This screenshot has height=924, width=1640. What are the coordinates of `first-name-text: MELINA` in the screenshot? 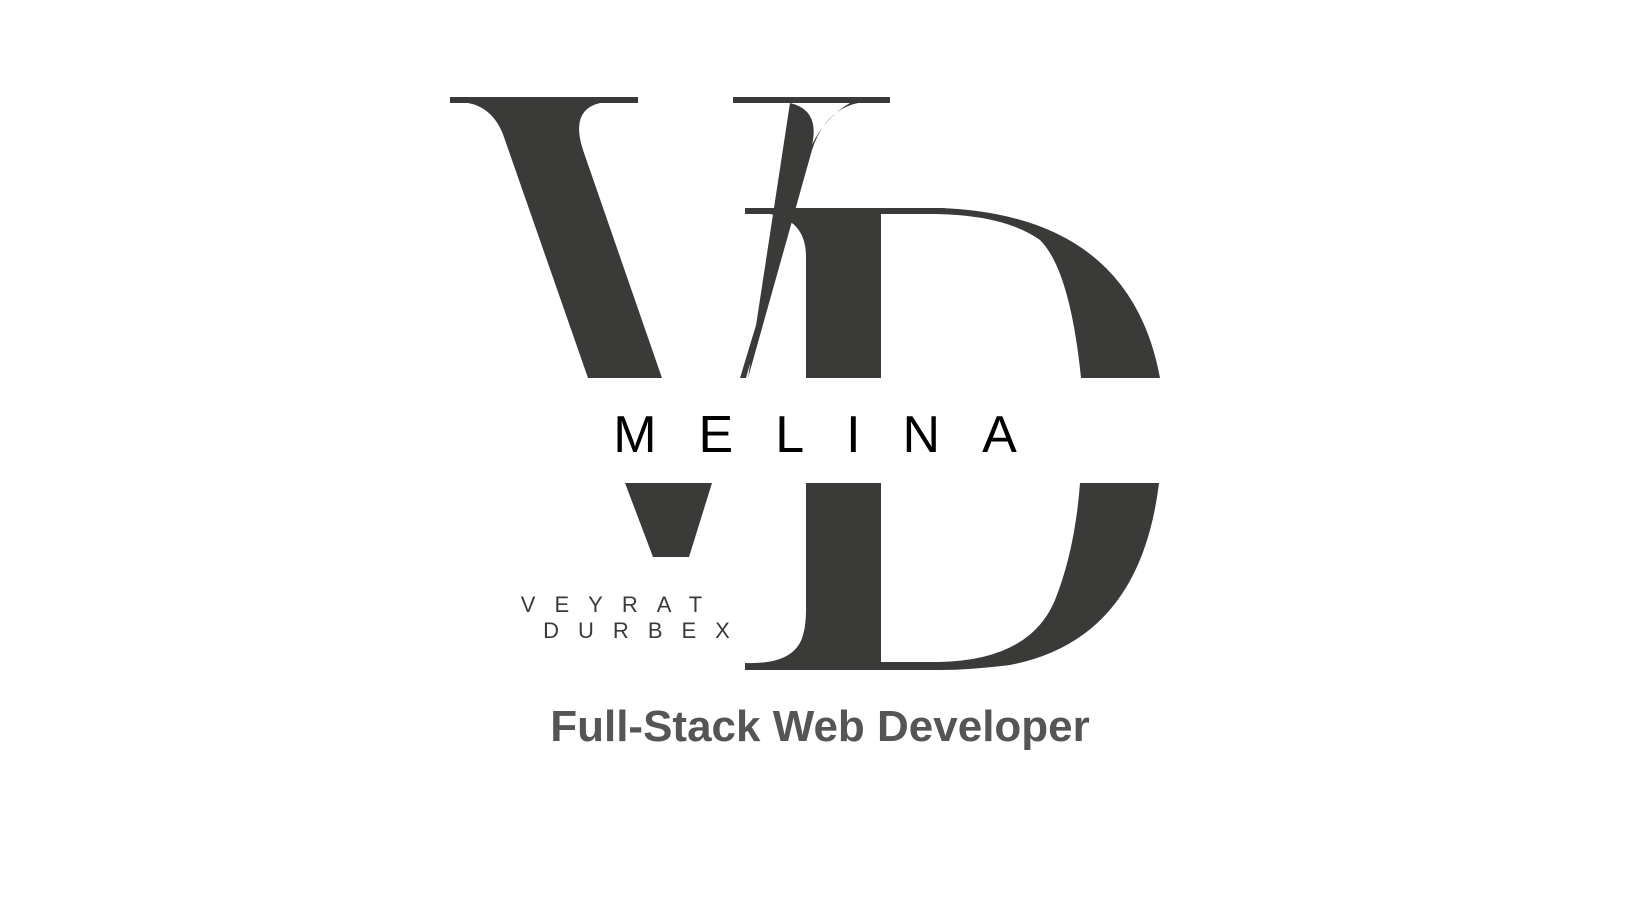 It's located at (836, 435).